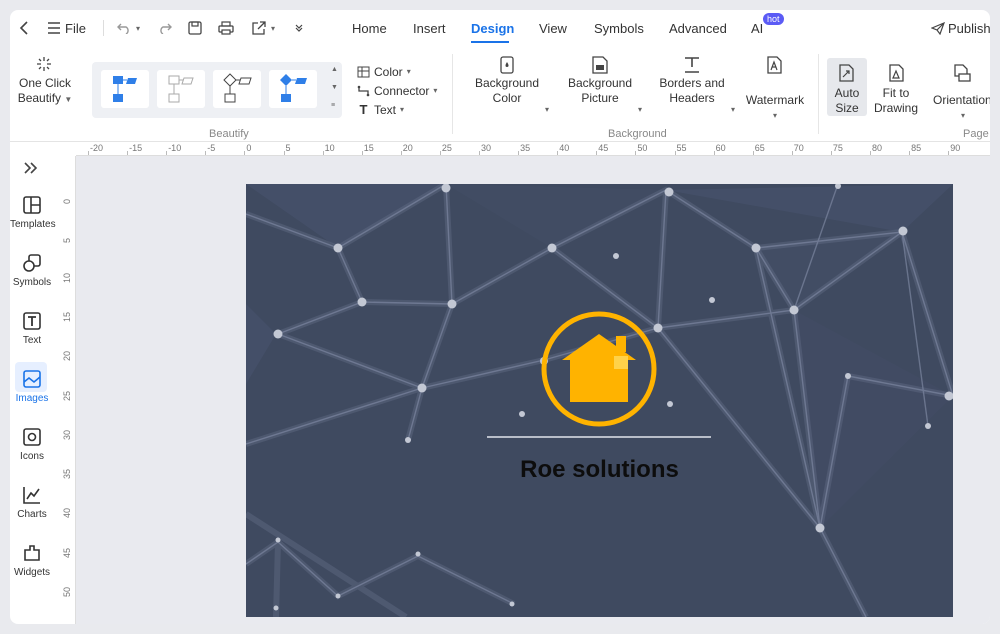 The image size is (1000, 634). Describe the element at coordinates (138, 28) in the screenshot. I see `undo-dropdown-icon: ▾` at that location.